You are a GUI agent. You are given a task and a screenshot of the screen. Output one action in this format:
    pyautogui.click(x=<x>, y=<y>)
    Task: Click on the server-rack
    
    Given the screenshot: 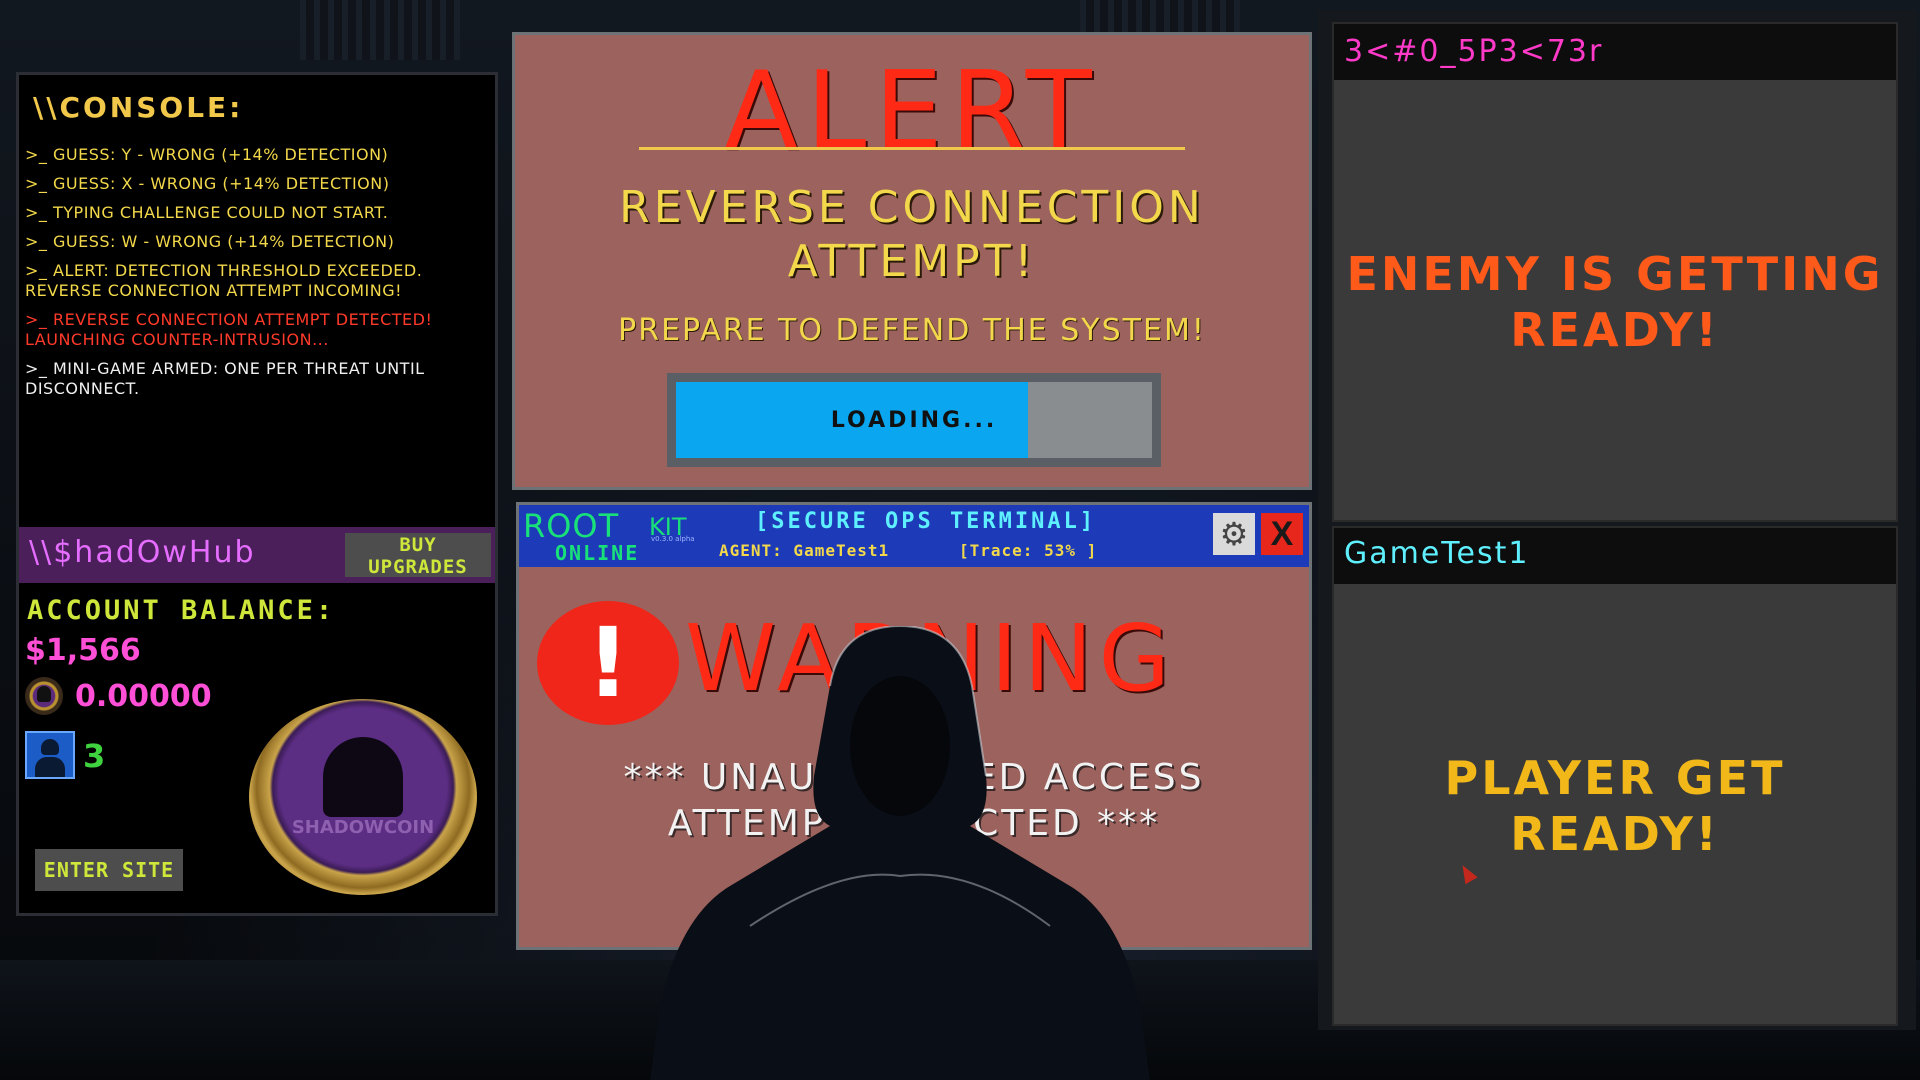 What is the action you would take?
    pyautogui.click(x=380, y=30)
    